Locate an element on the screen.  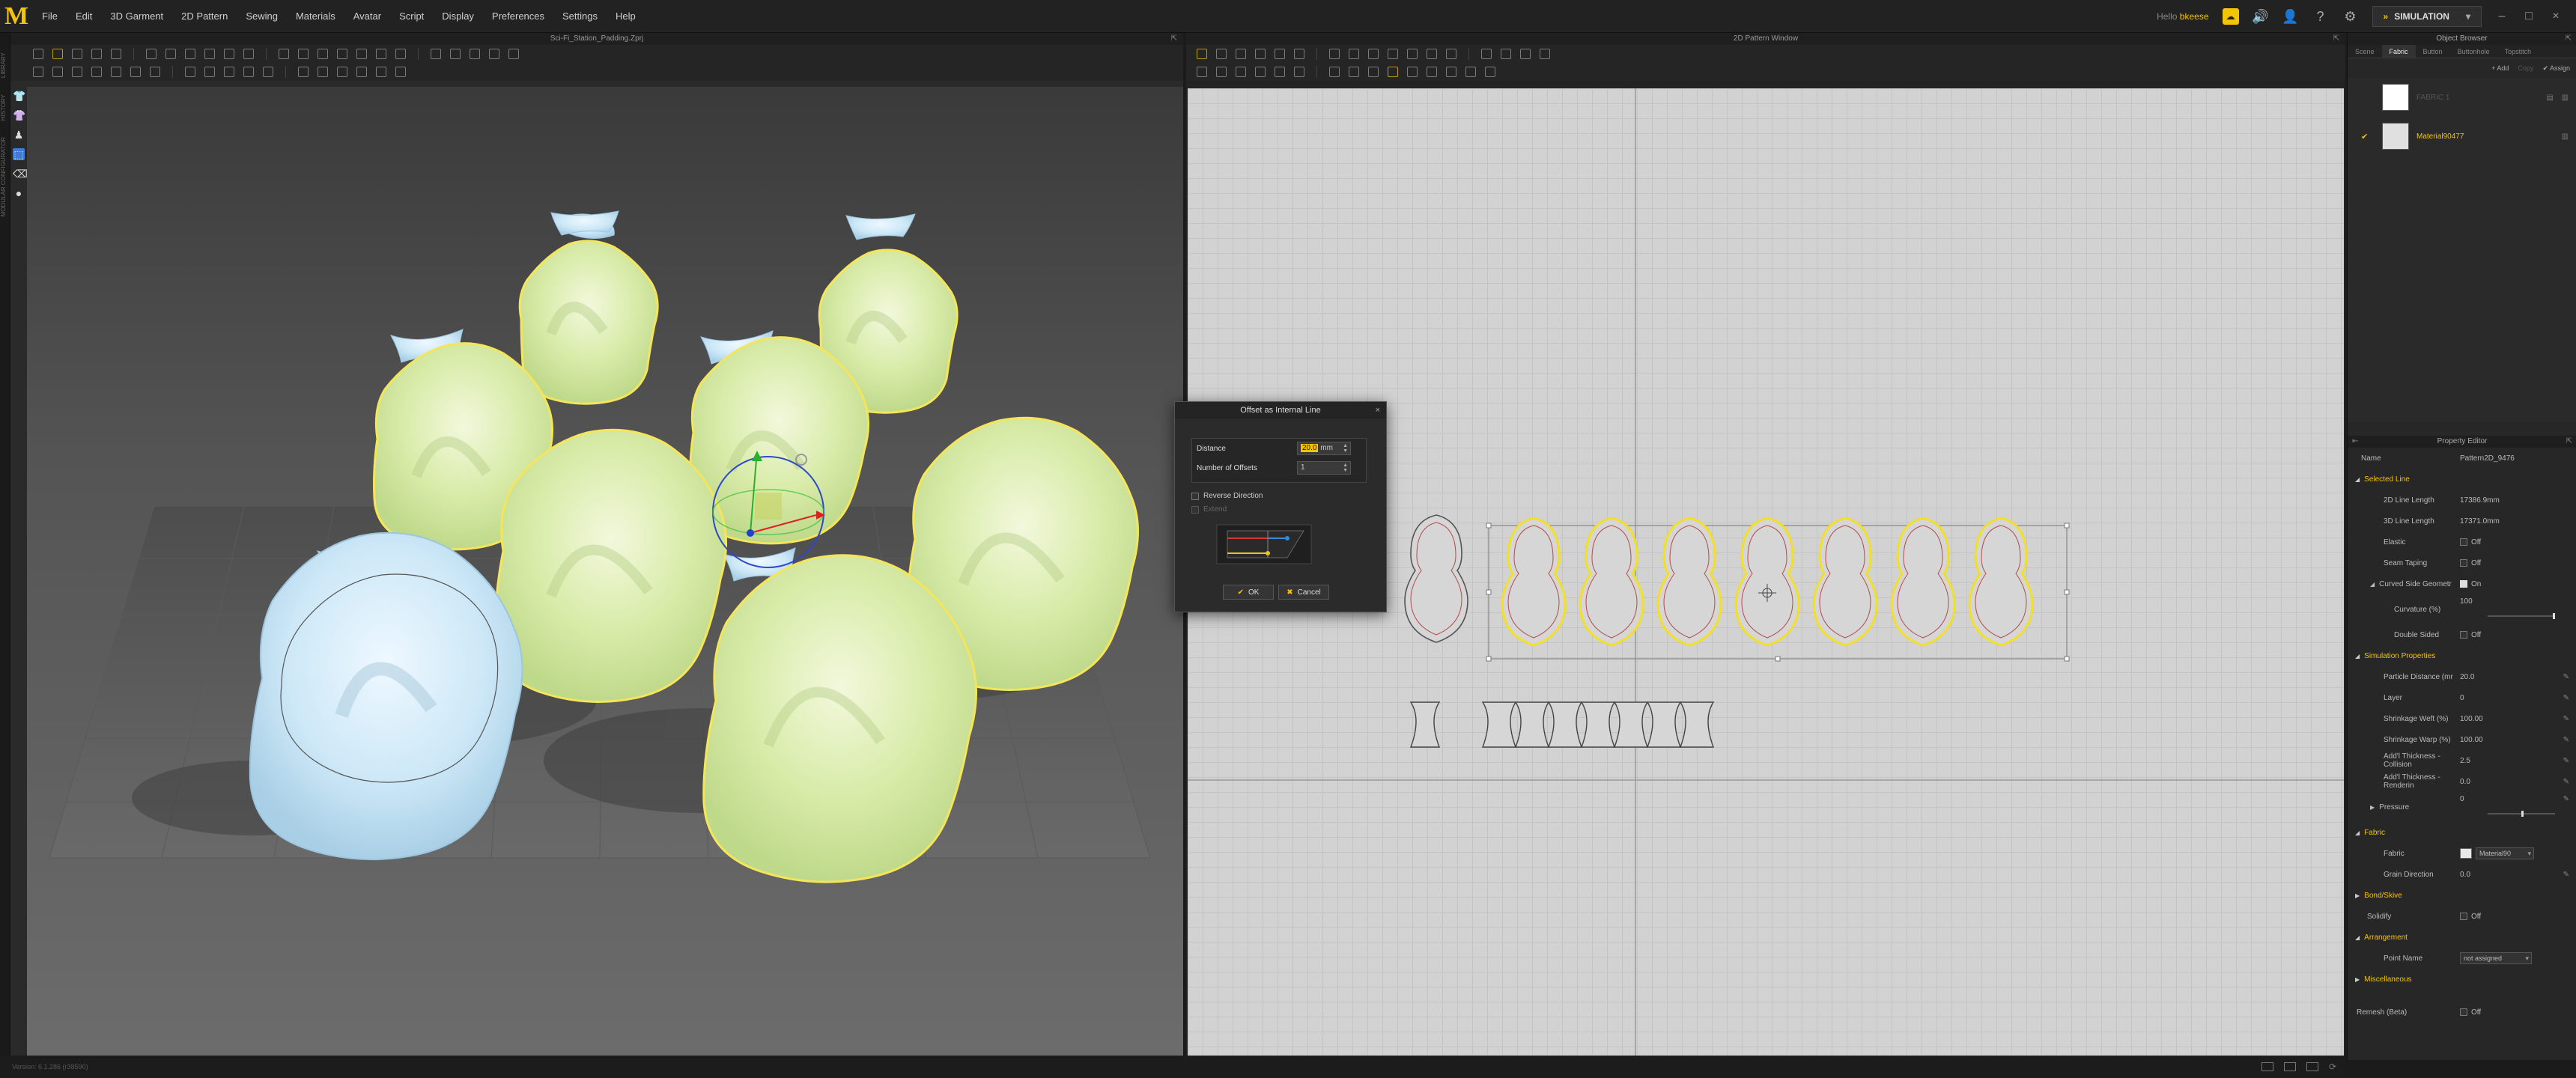
shading-tool-icon is located at coordinates (513, 54).